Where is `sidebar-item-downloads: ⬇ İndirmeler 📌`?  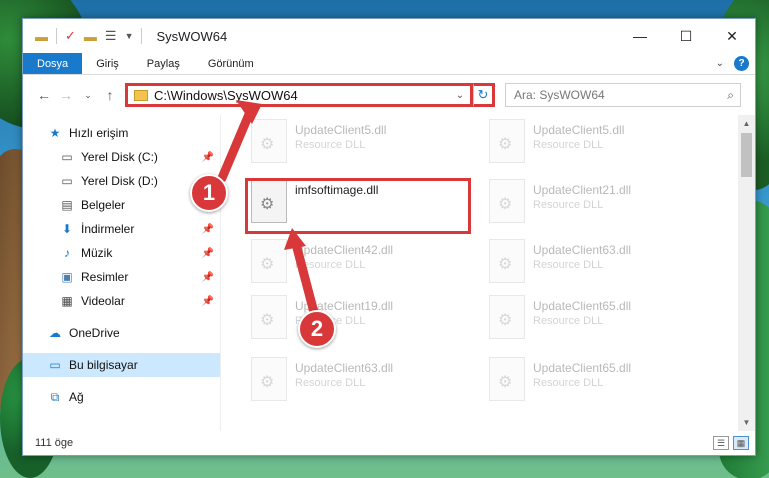 sidebar-item-downloads: ⬇ İndirmeler 📌 is located at coordinates (121, 229).